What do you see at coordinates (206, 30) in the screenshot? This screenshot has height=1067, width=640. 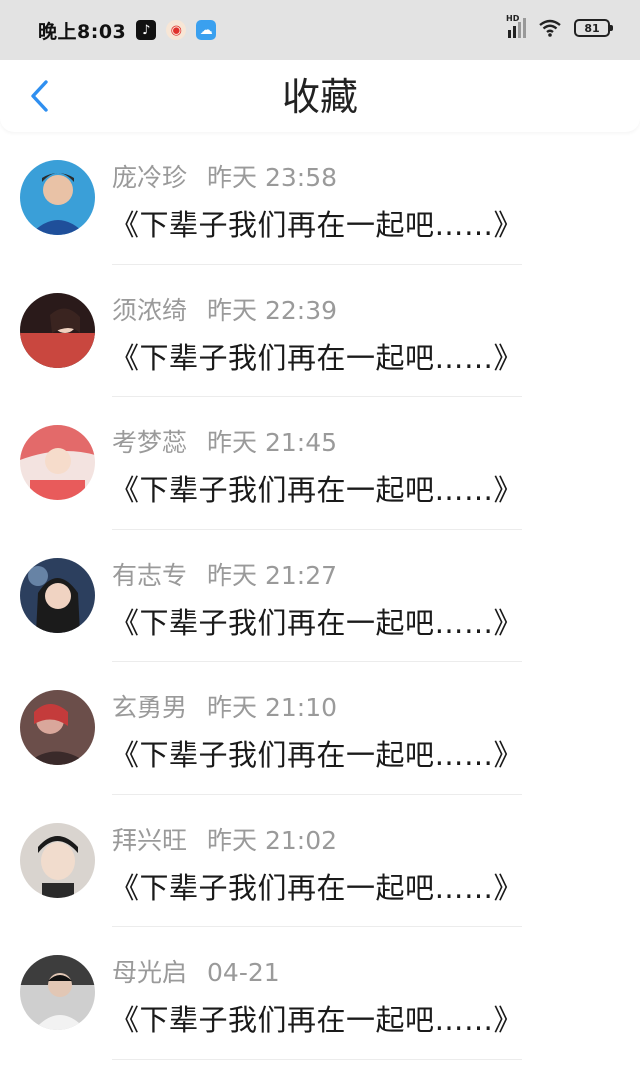 I see `cloud-icon: ☁` at bounding box center [206, 30].